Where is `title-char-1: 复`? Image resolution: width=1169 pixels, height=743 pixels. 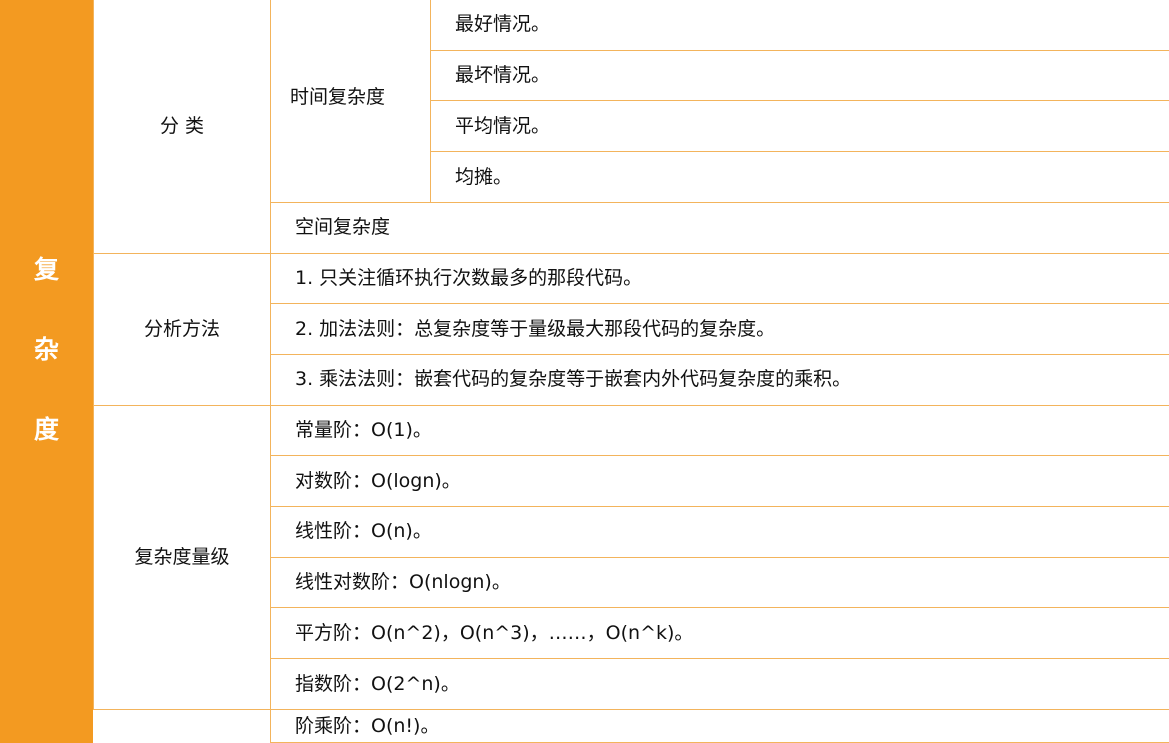
title-char-1: 复 is located at coordinates (46, 269).